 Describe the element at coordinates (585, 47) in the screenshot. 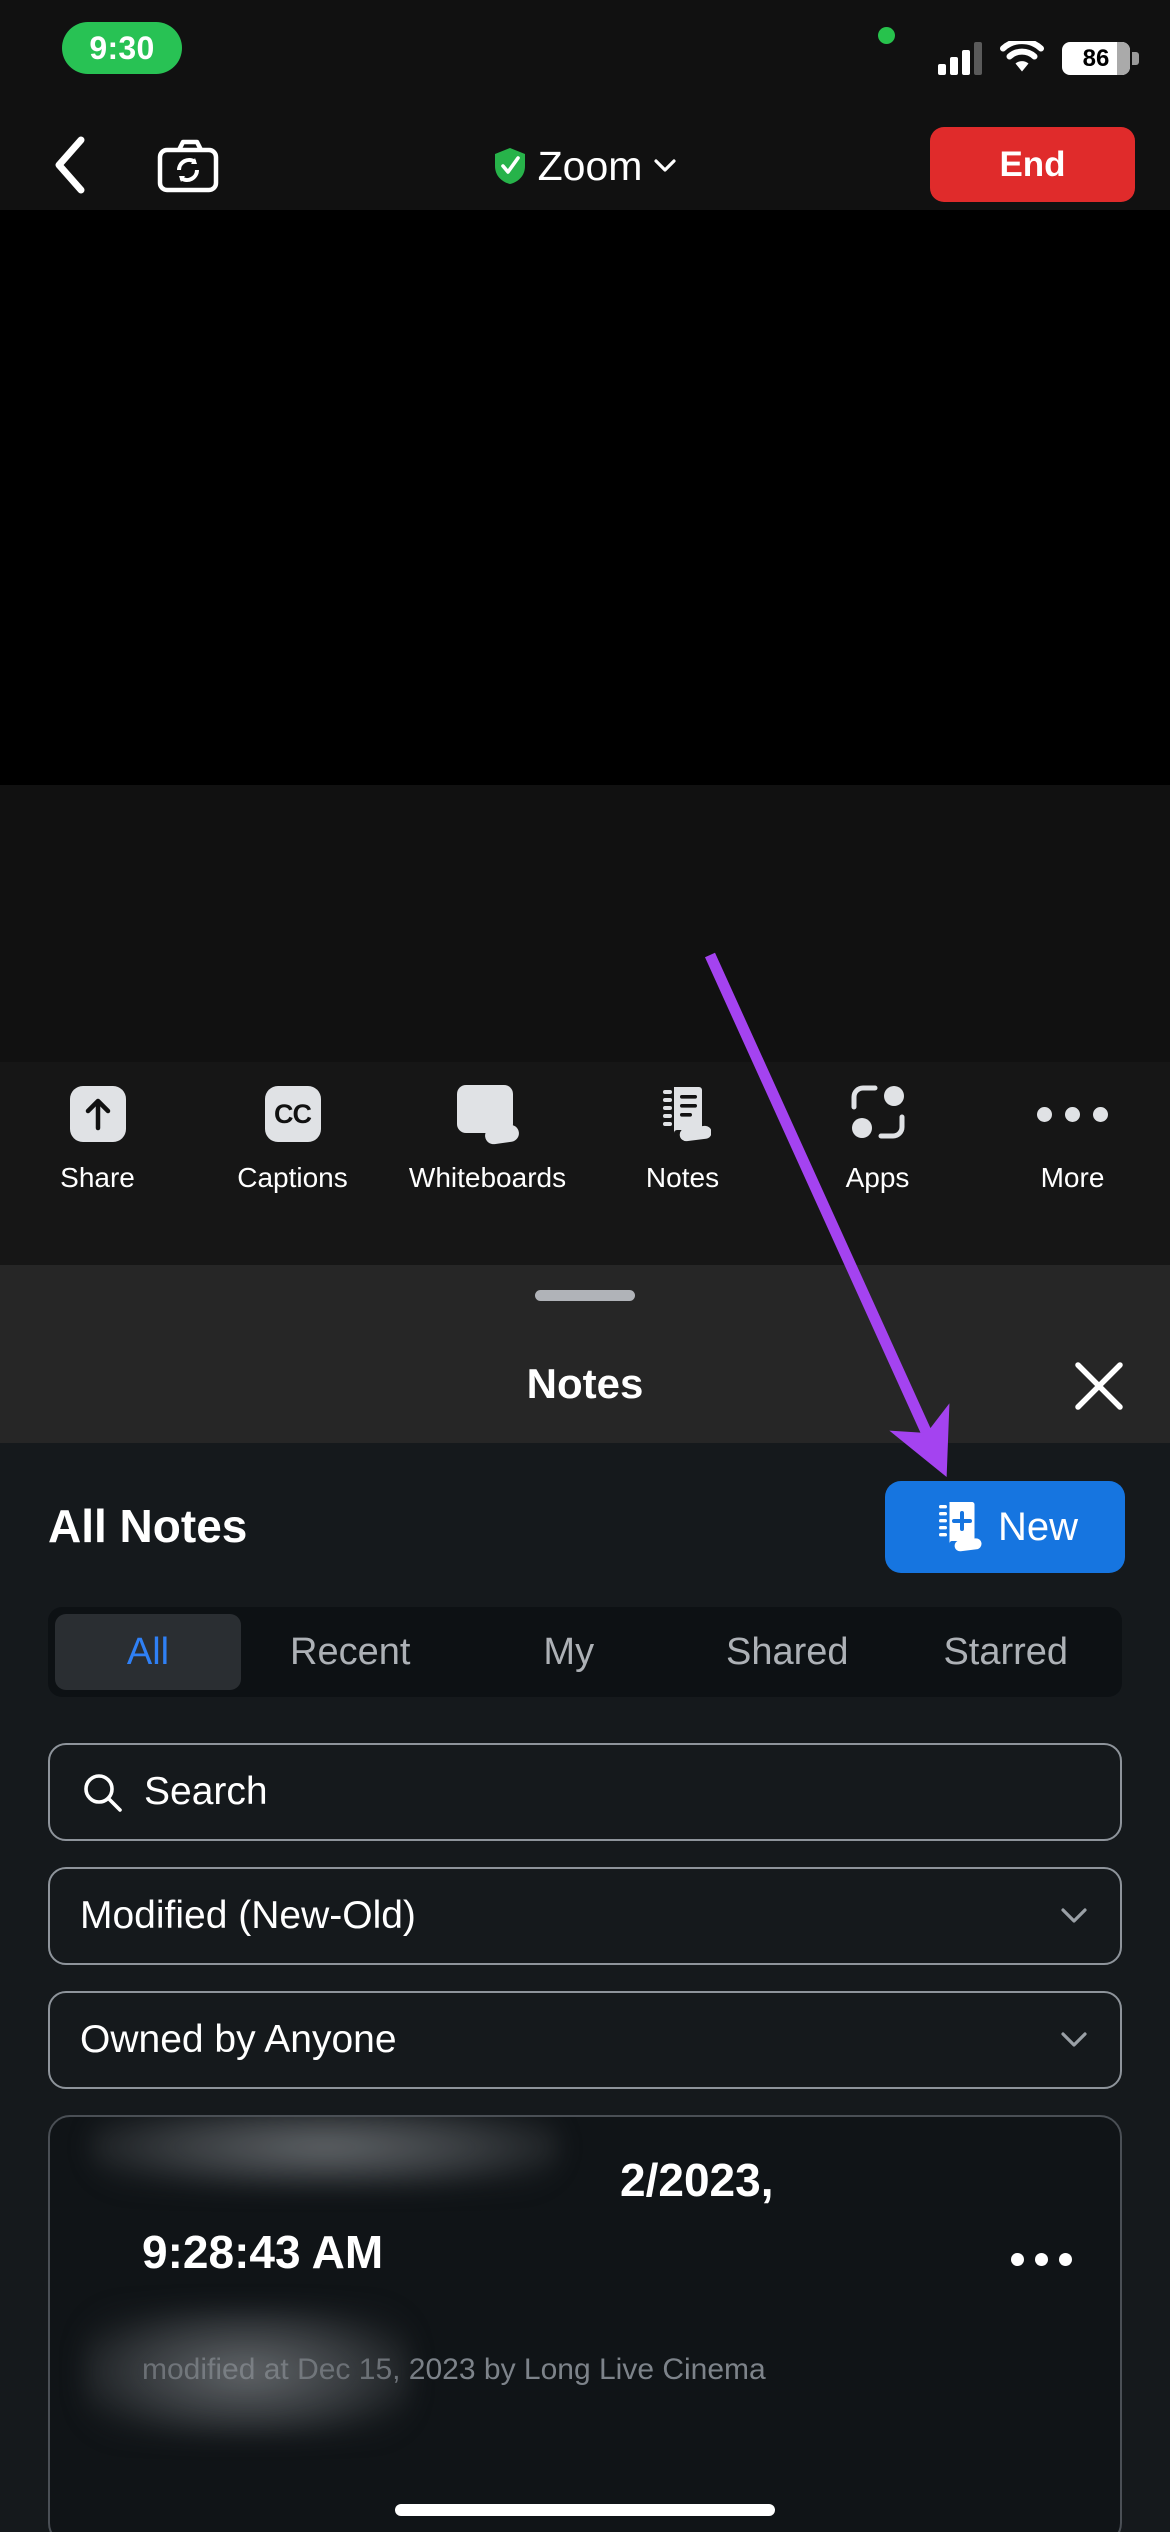

I see `status-bar: 9:30 86` at that location.